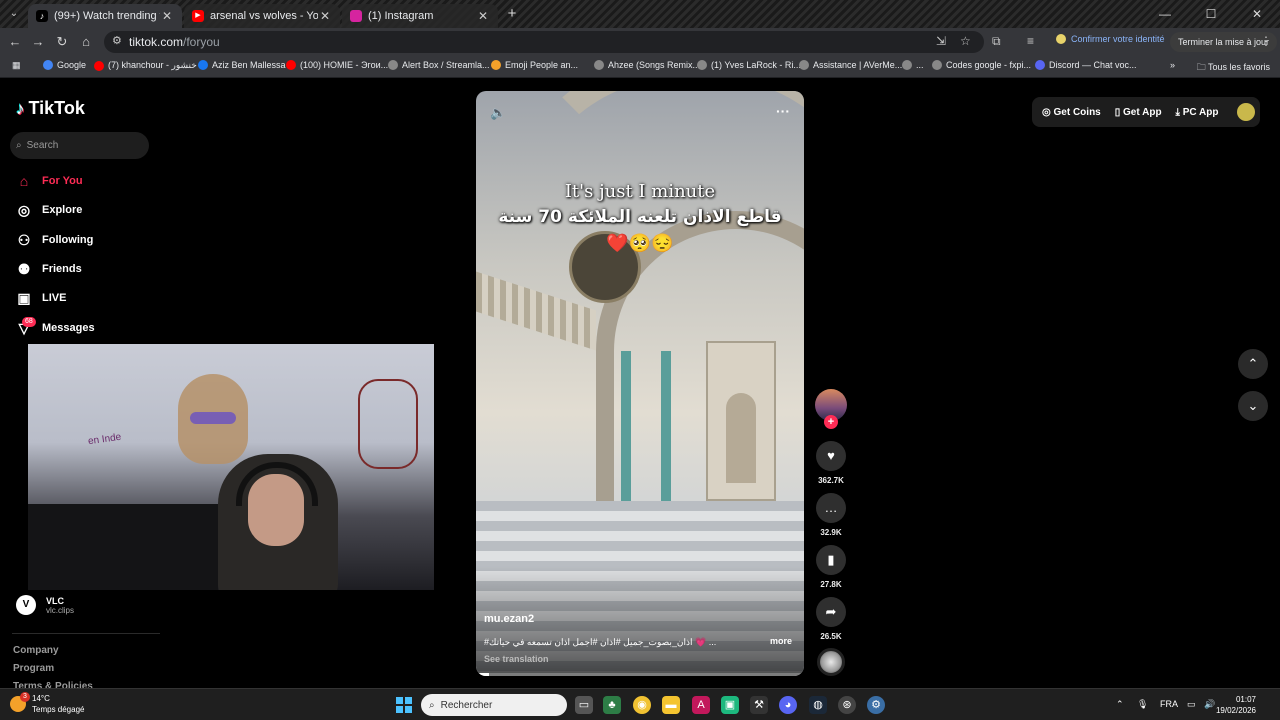  Describe the element at coordinates (1236, 705) in the screenshot. I see `system-clock: 01:07 19/02/2026` at that location.